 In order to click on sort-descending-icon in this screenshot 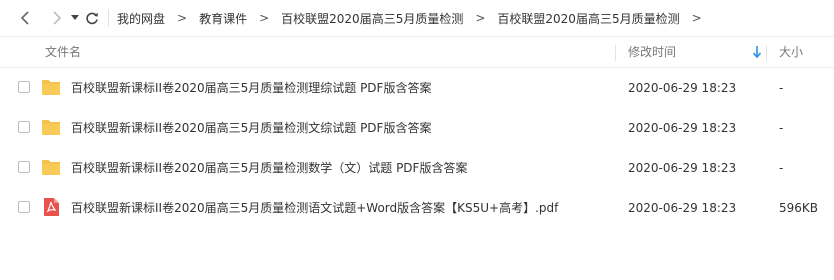, I will do `click(757, 52)`.